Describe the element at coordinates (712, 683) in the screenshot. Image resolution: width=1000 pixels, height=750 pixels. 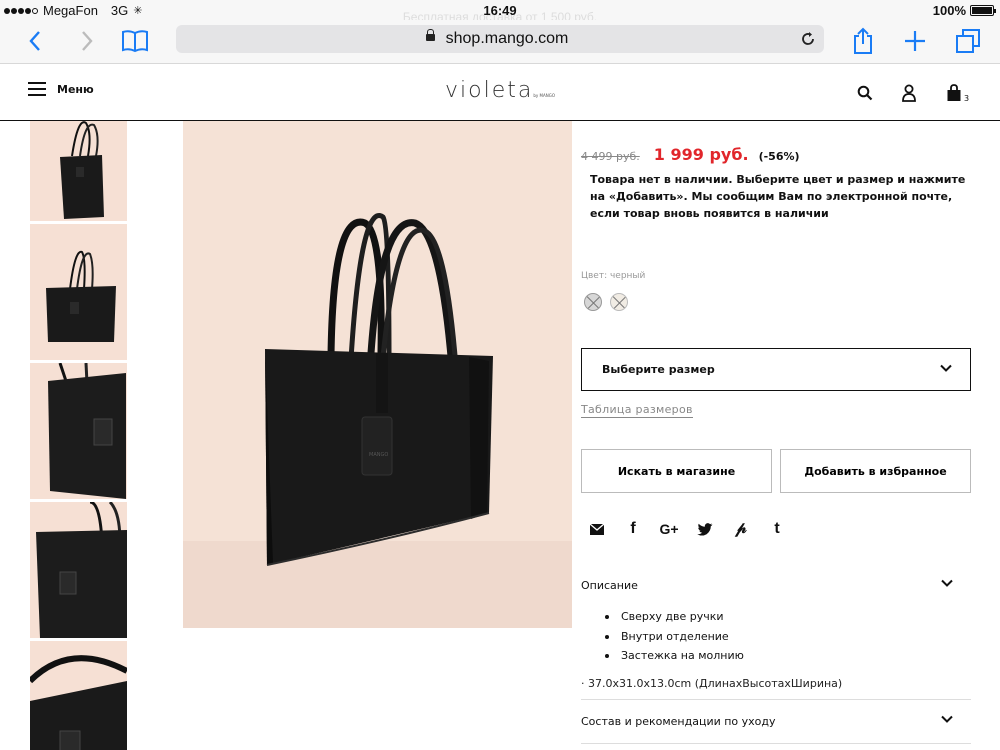
I see `dimensions: · 37.0x31.0x13.0cm (ДлинахВысотахШирина)` at that location.